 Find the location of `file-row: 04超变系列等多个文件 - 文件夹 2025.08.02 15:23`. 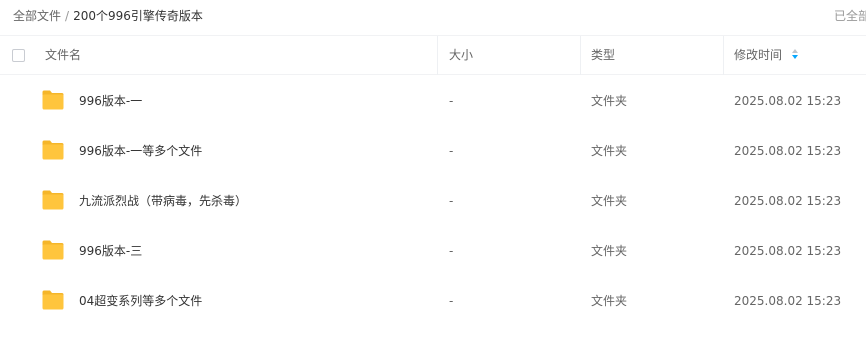

file-row: 04超变系列等多个文件 - 文件夹 2025.08.02 15:23 is located at coordinates (433, 301).